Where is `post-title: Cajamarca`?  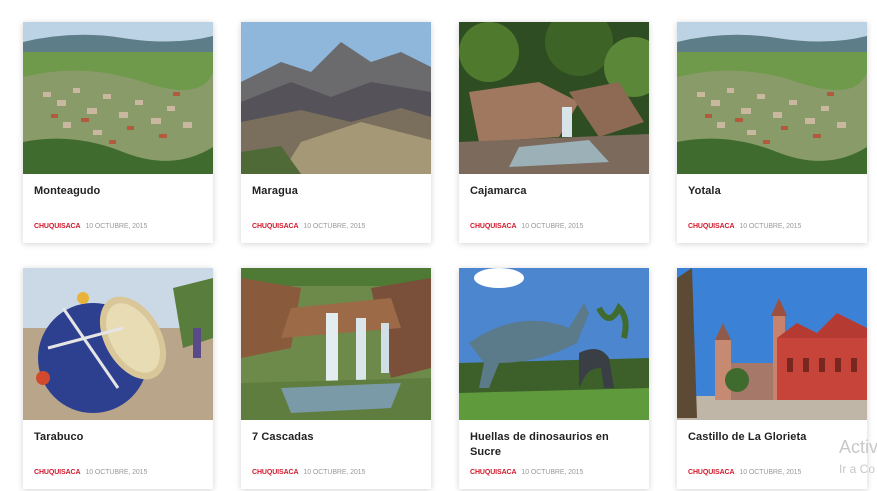 post-title: Cajamarca is located at coordinates (554, 191).